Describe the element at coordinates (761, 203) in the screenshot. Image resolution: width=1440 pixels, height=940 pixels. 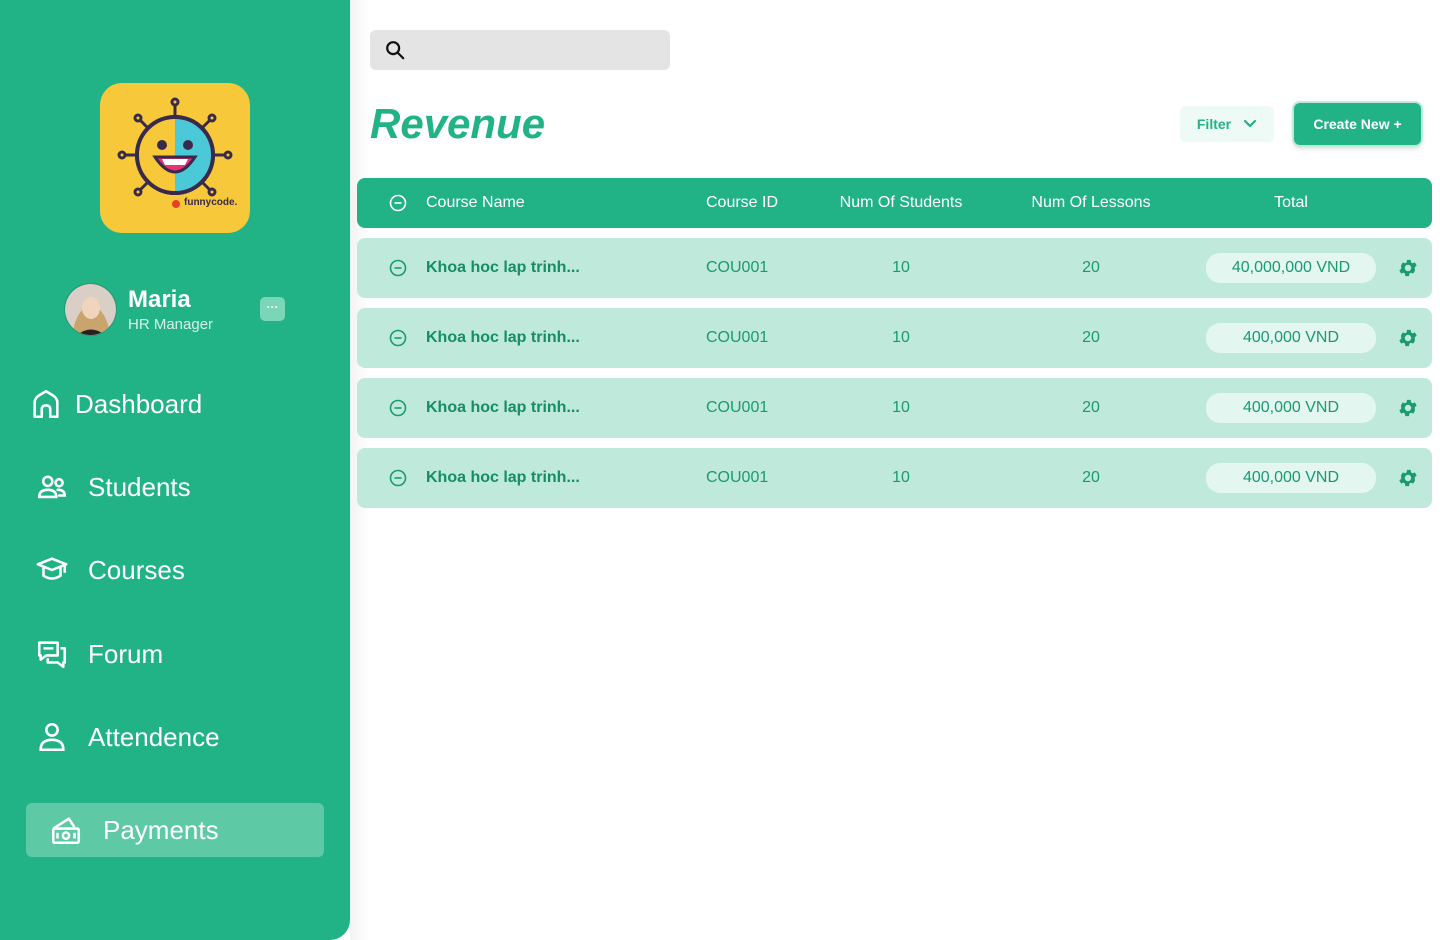
I see `column-header: Course ID` at that location.